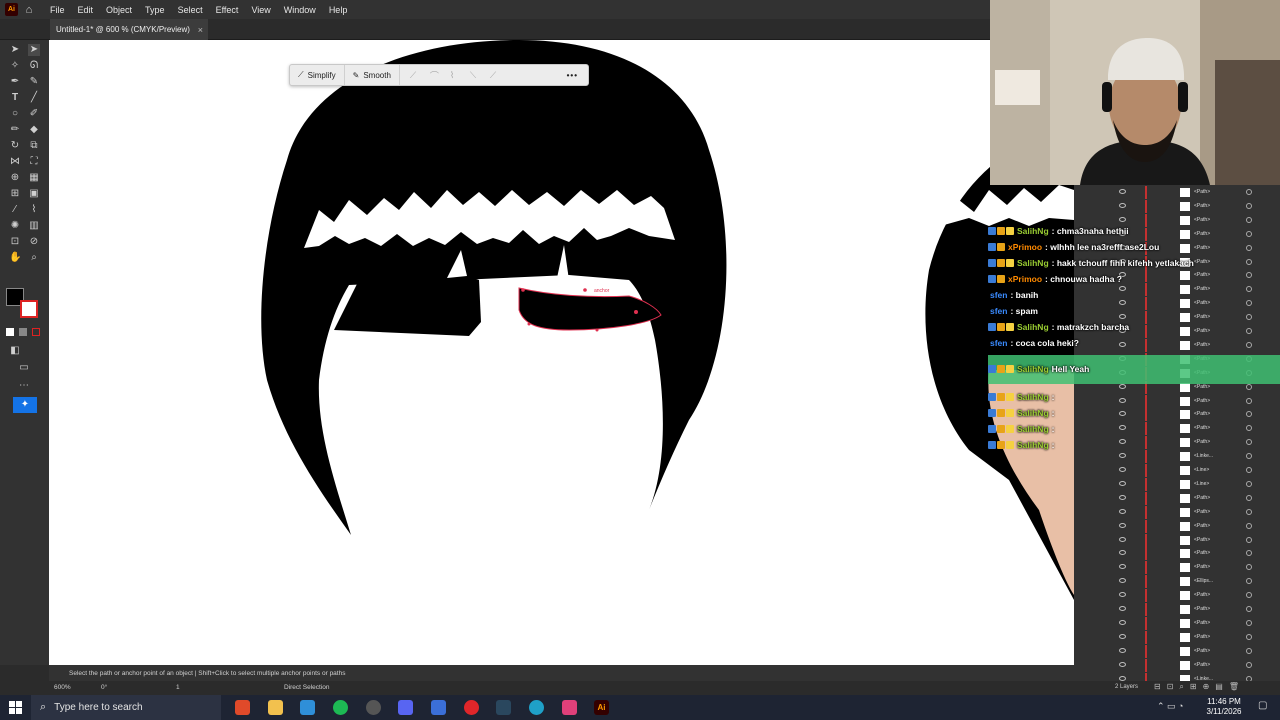  Describe the element at coordinates (15, 242) in the screenshot. I see `artboard-tool-icon: ⊡` at that location.